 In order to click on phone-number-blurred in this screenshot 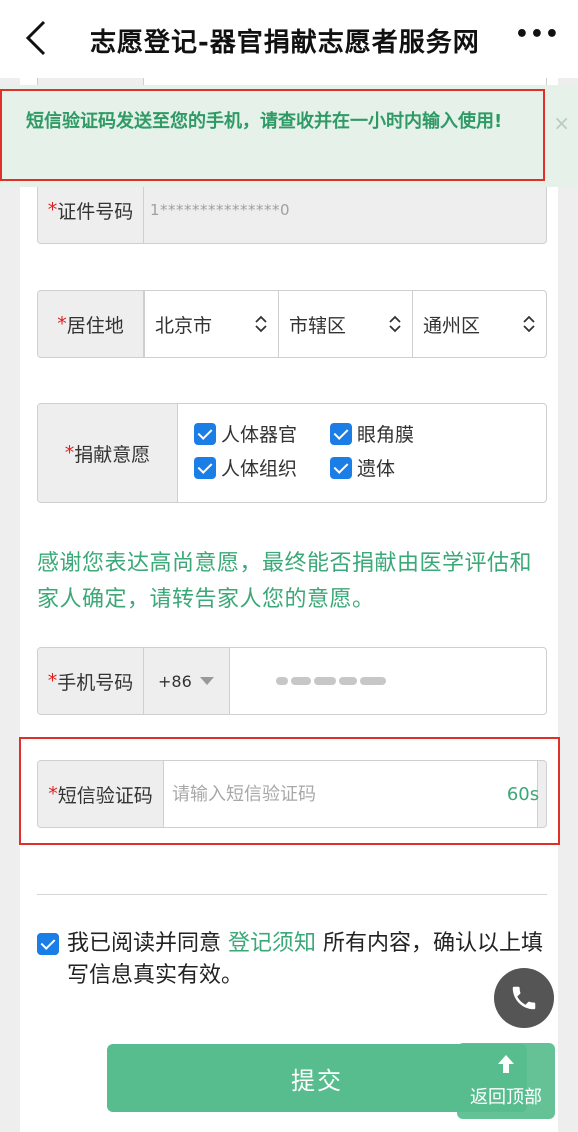, I will do `click(332, 681)`.